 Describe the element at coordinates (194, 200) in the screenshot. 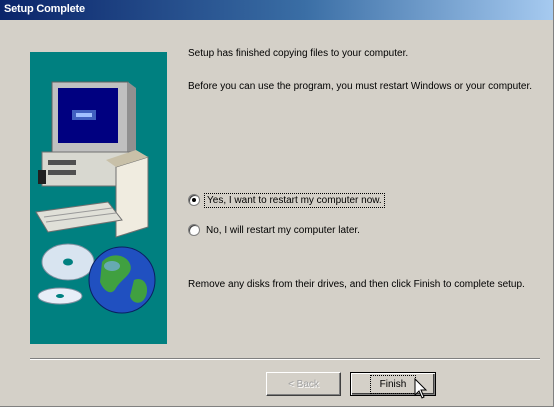

I see `radio-button-selected` at that location.